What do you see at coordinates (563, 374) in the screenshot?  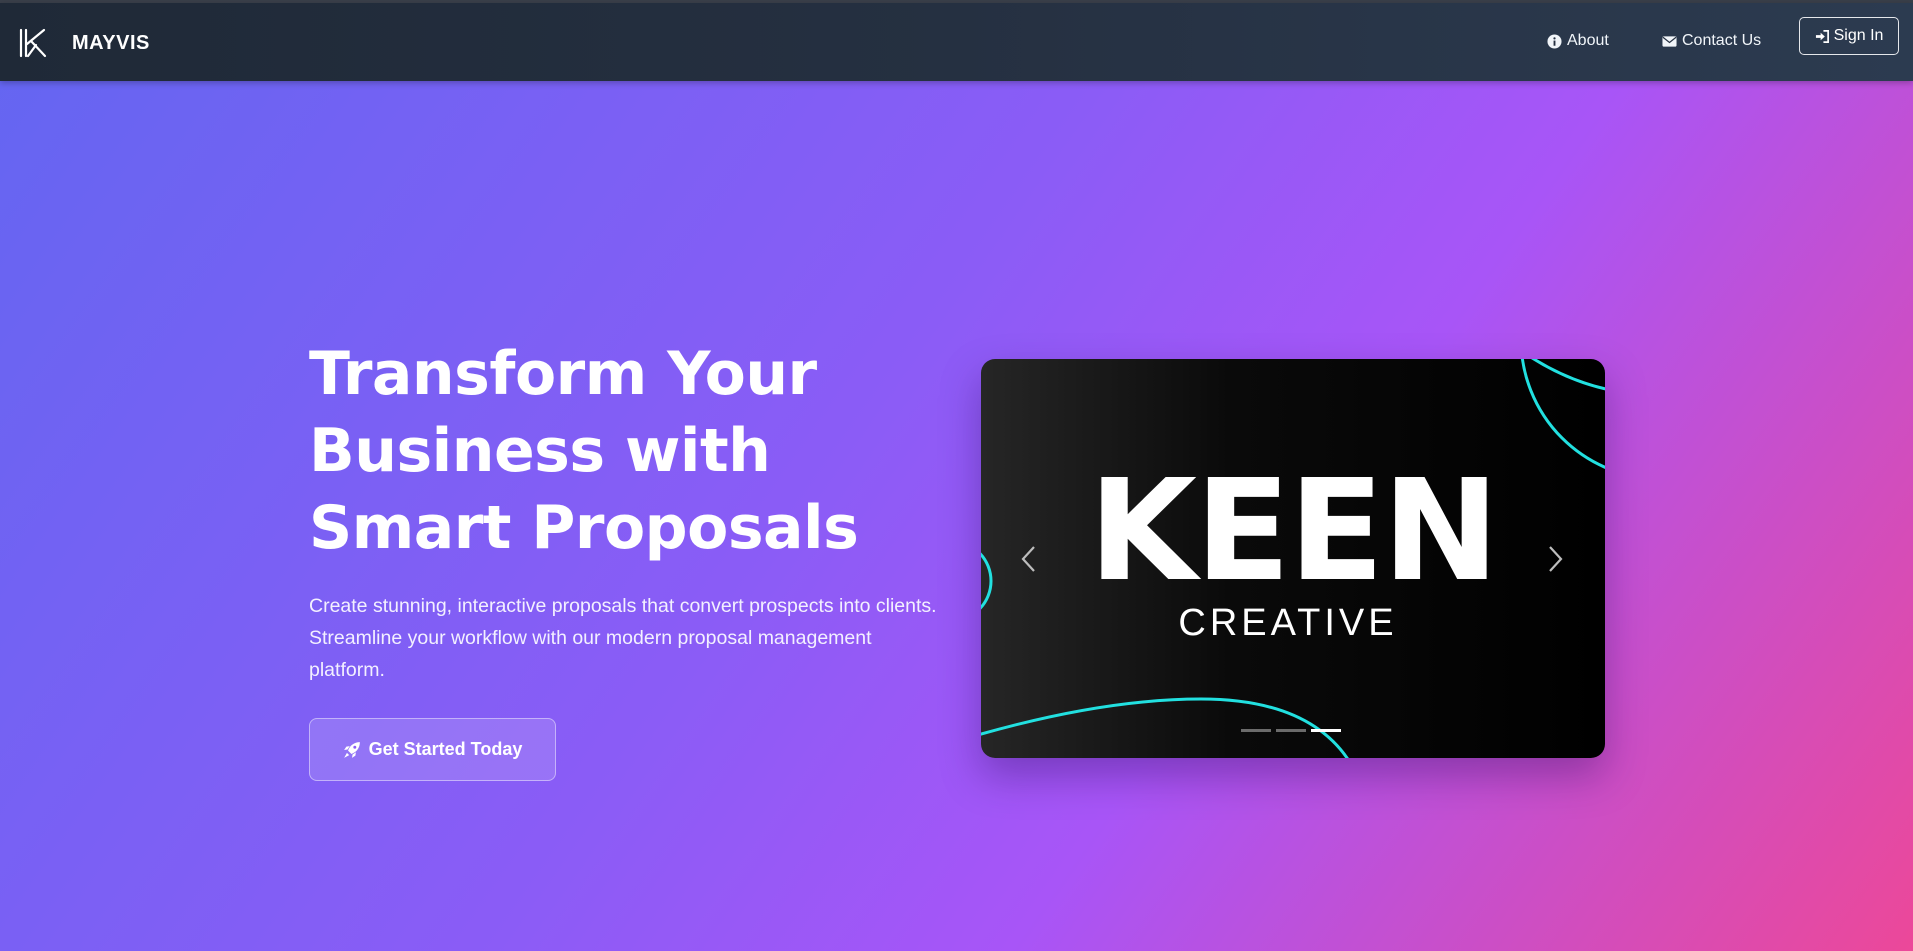 I see `hero-title-line: Transform Your` at bounding box center [563, 374].